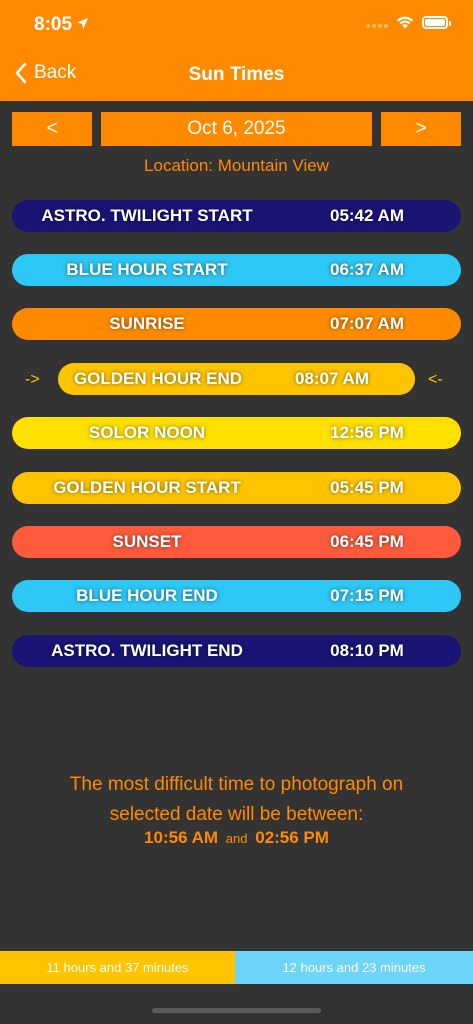 This screenshot has height=1024, width=473. Describe the element at coordinates (367, 487) in the screenshot. I see `event-time: 05:45 PM` at that location.